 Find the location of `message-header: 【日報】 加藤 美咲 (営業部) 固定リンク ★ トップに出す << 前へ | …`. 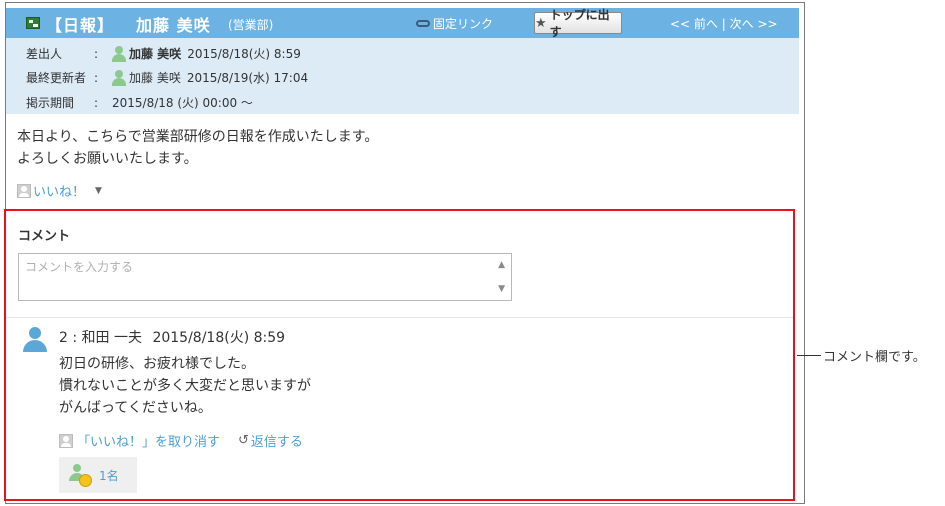

message-header: 【日報】 加藤 美咲 (営業部) 固定リンク ★ トップに出す << 前へ | … is located at coordinates (402, 23).